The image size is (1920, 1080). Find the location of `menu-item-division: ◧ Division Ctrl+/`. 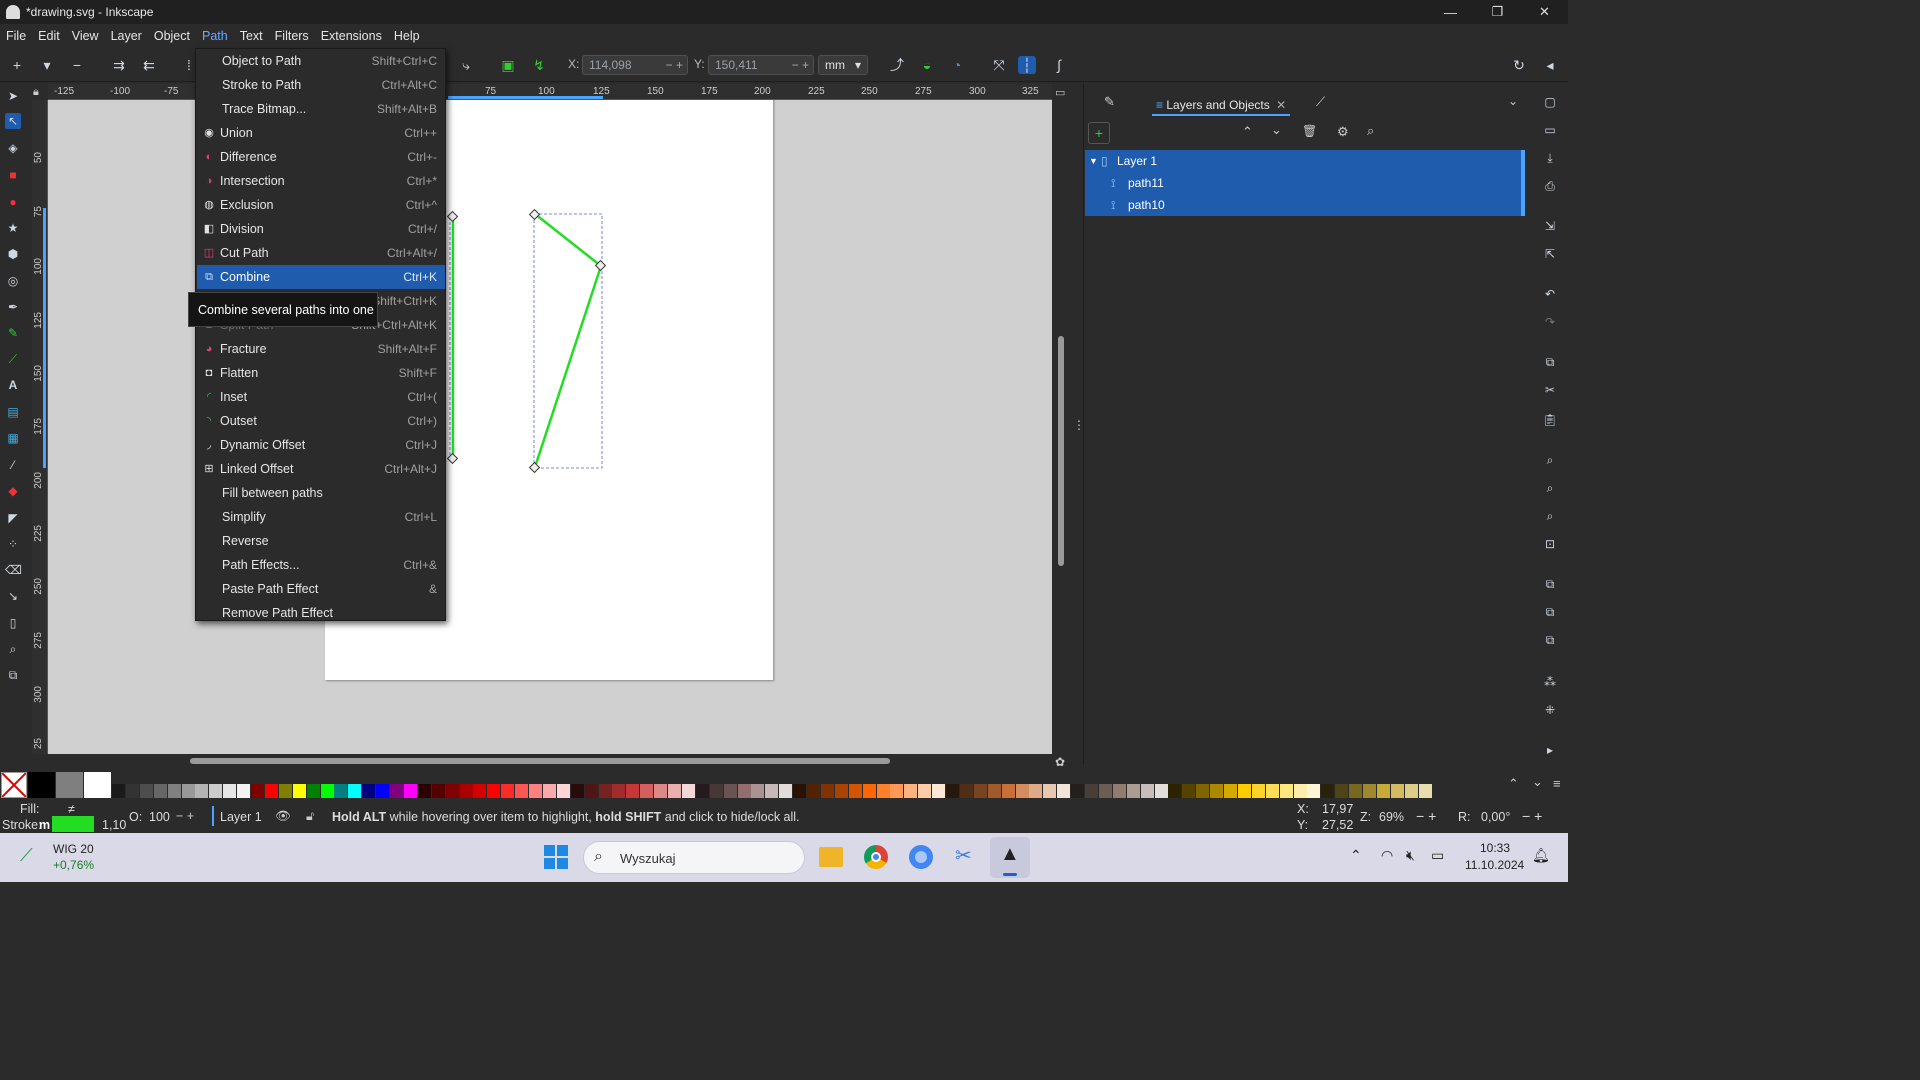

menu-item-division: ◧ Division Ctrl+/ is located at coordinates (321, 229).